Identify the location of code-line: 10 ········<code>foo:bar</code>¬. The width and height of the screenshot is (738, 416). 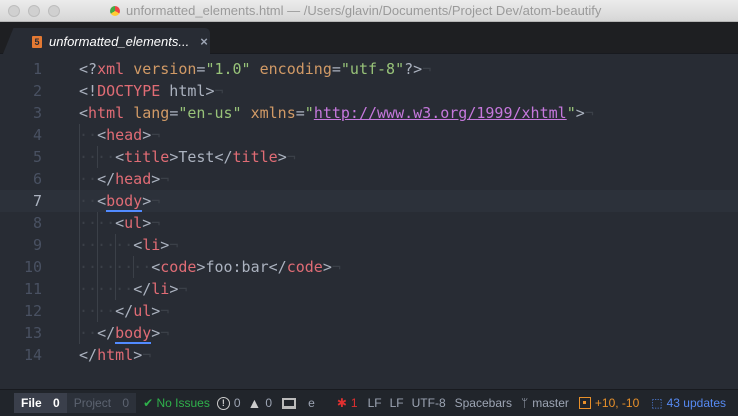
(369, 267).